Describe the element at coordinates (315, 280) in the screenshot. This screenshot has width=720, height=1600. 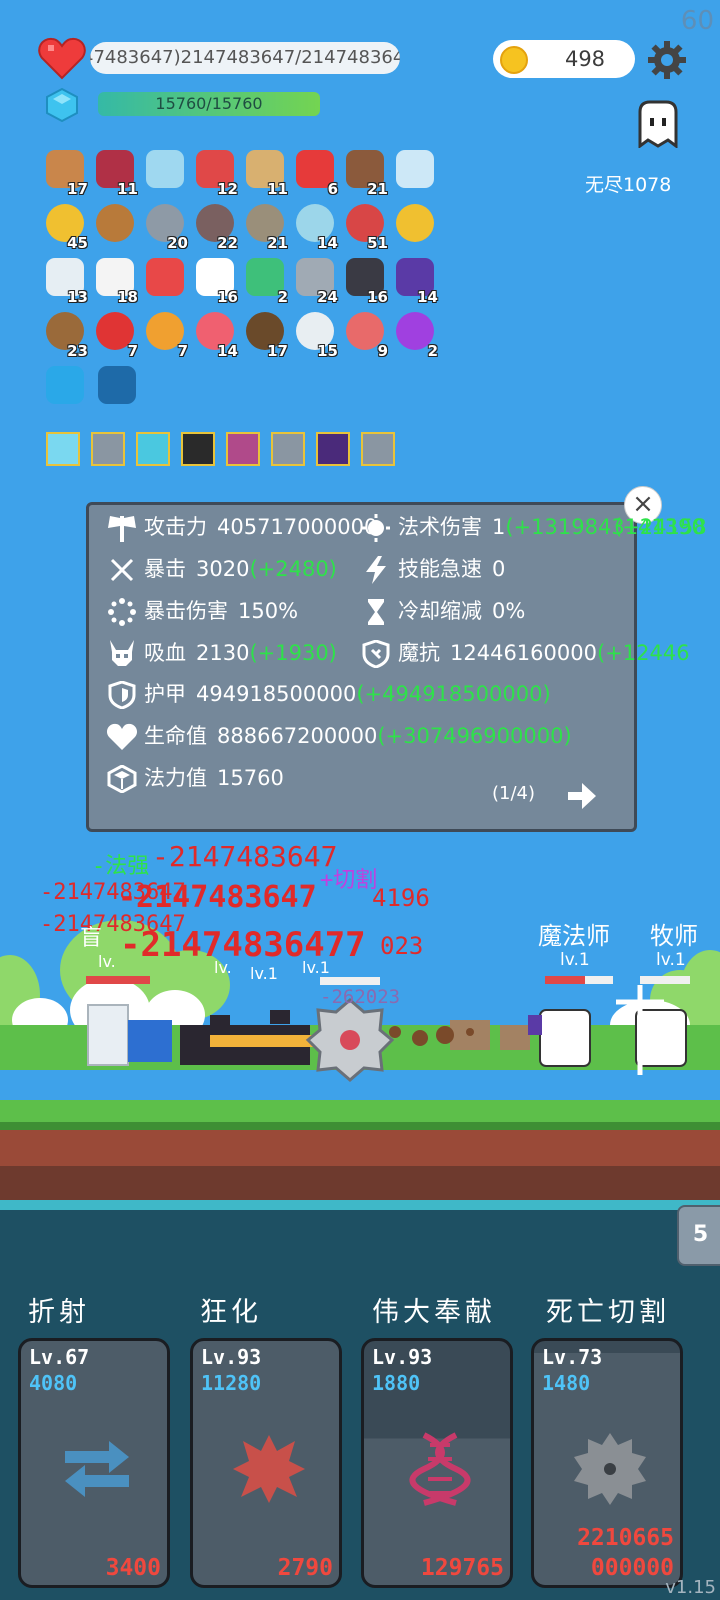
I see `elephant-icon: 24` at that location.